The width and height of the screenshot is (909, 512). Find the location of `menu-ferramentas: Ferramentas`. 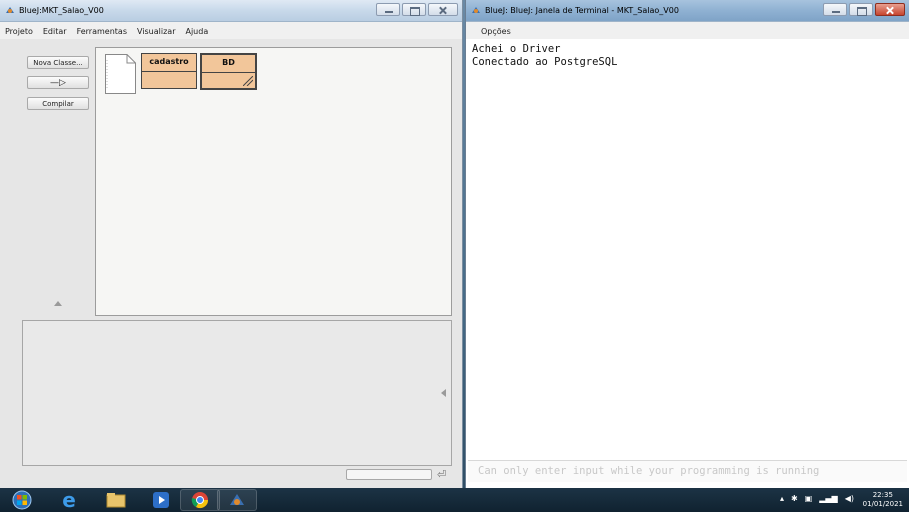

menu-ferramentas: Ferramentas is located at coordinates (102, 30).